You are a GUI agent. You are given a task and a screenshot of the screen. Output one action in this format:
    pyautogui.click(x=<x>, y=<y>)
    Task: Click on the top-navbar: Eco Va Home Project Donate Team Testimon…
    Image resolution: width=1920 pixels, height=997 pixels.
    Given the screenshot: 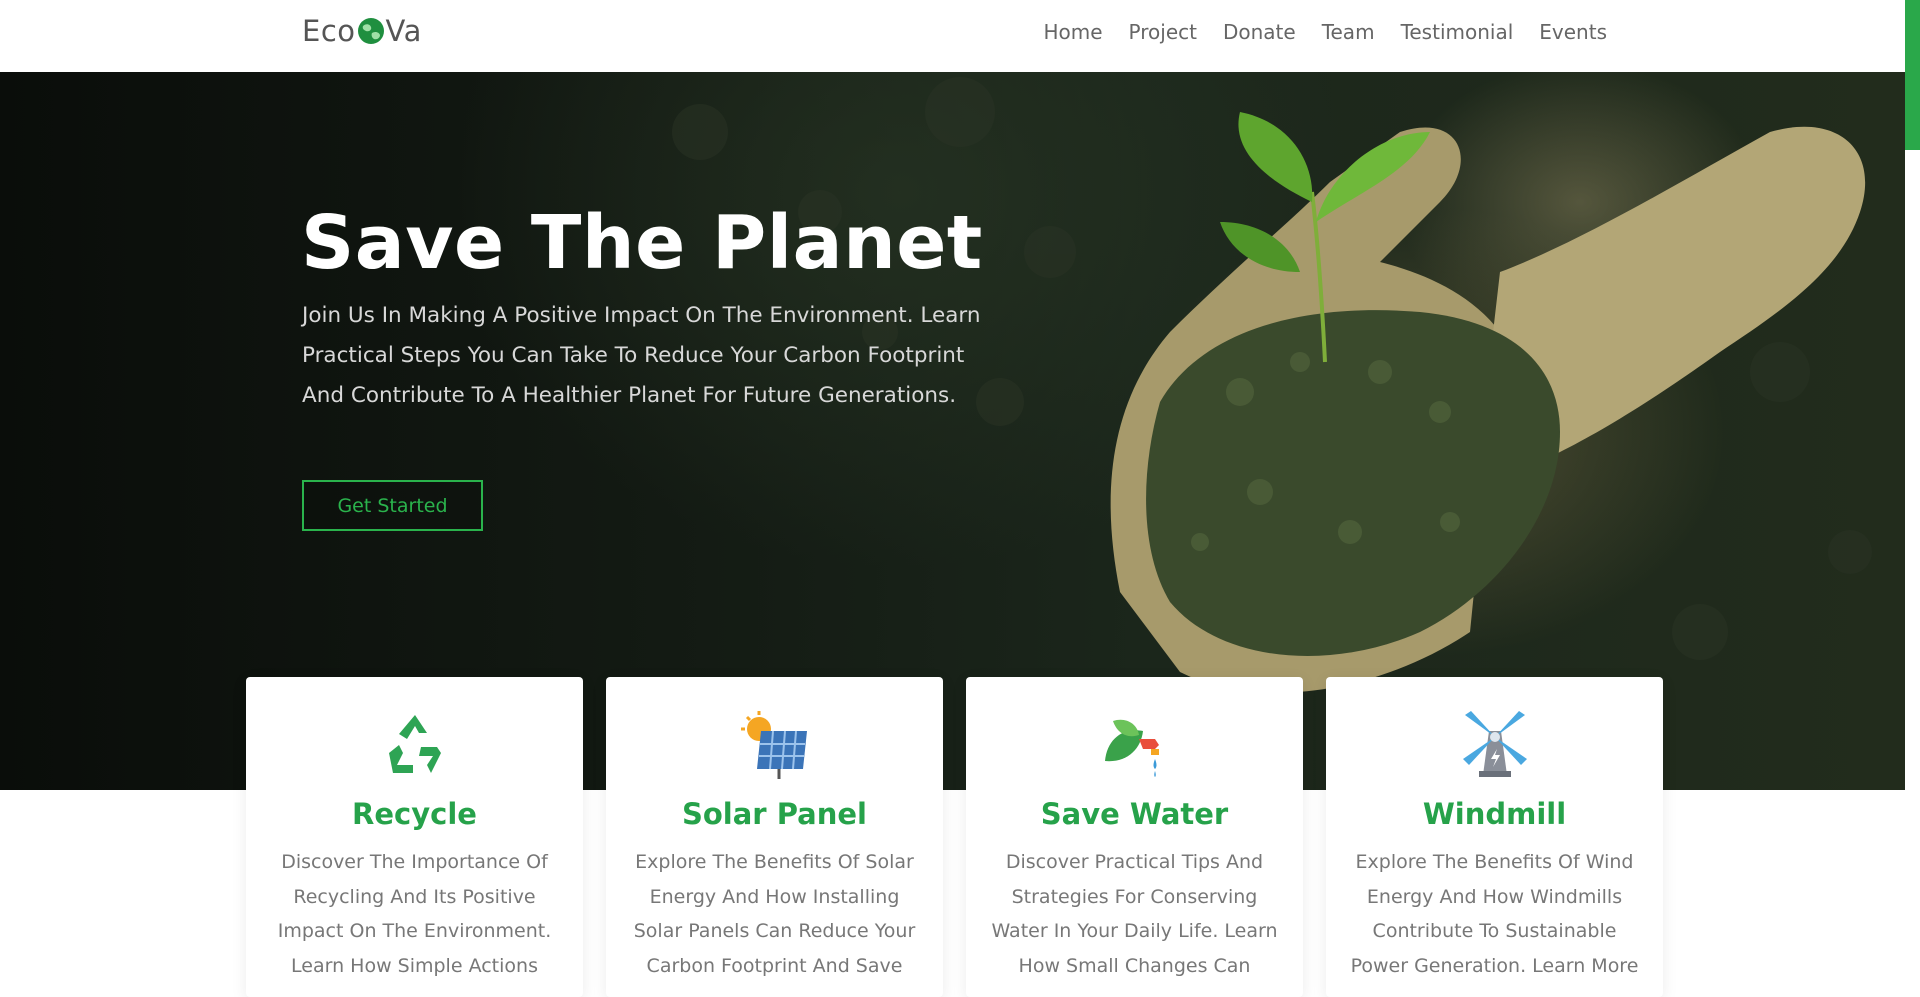 What is the action you would take?
    pyautogui.click(x=952, y=36)
    